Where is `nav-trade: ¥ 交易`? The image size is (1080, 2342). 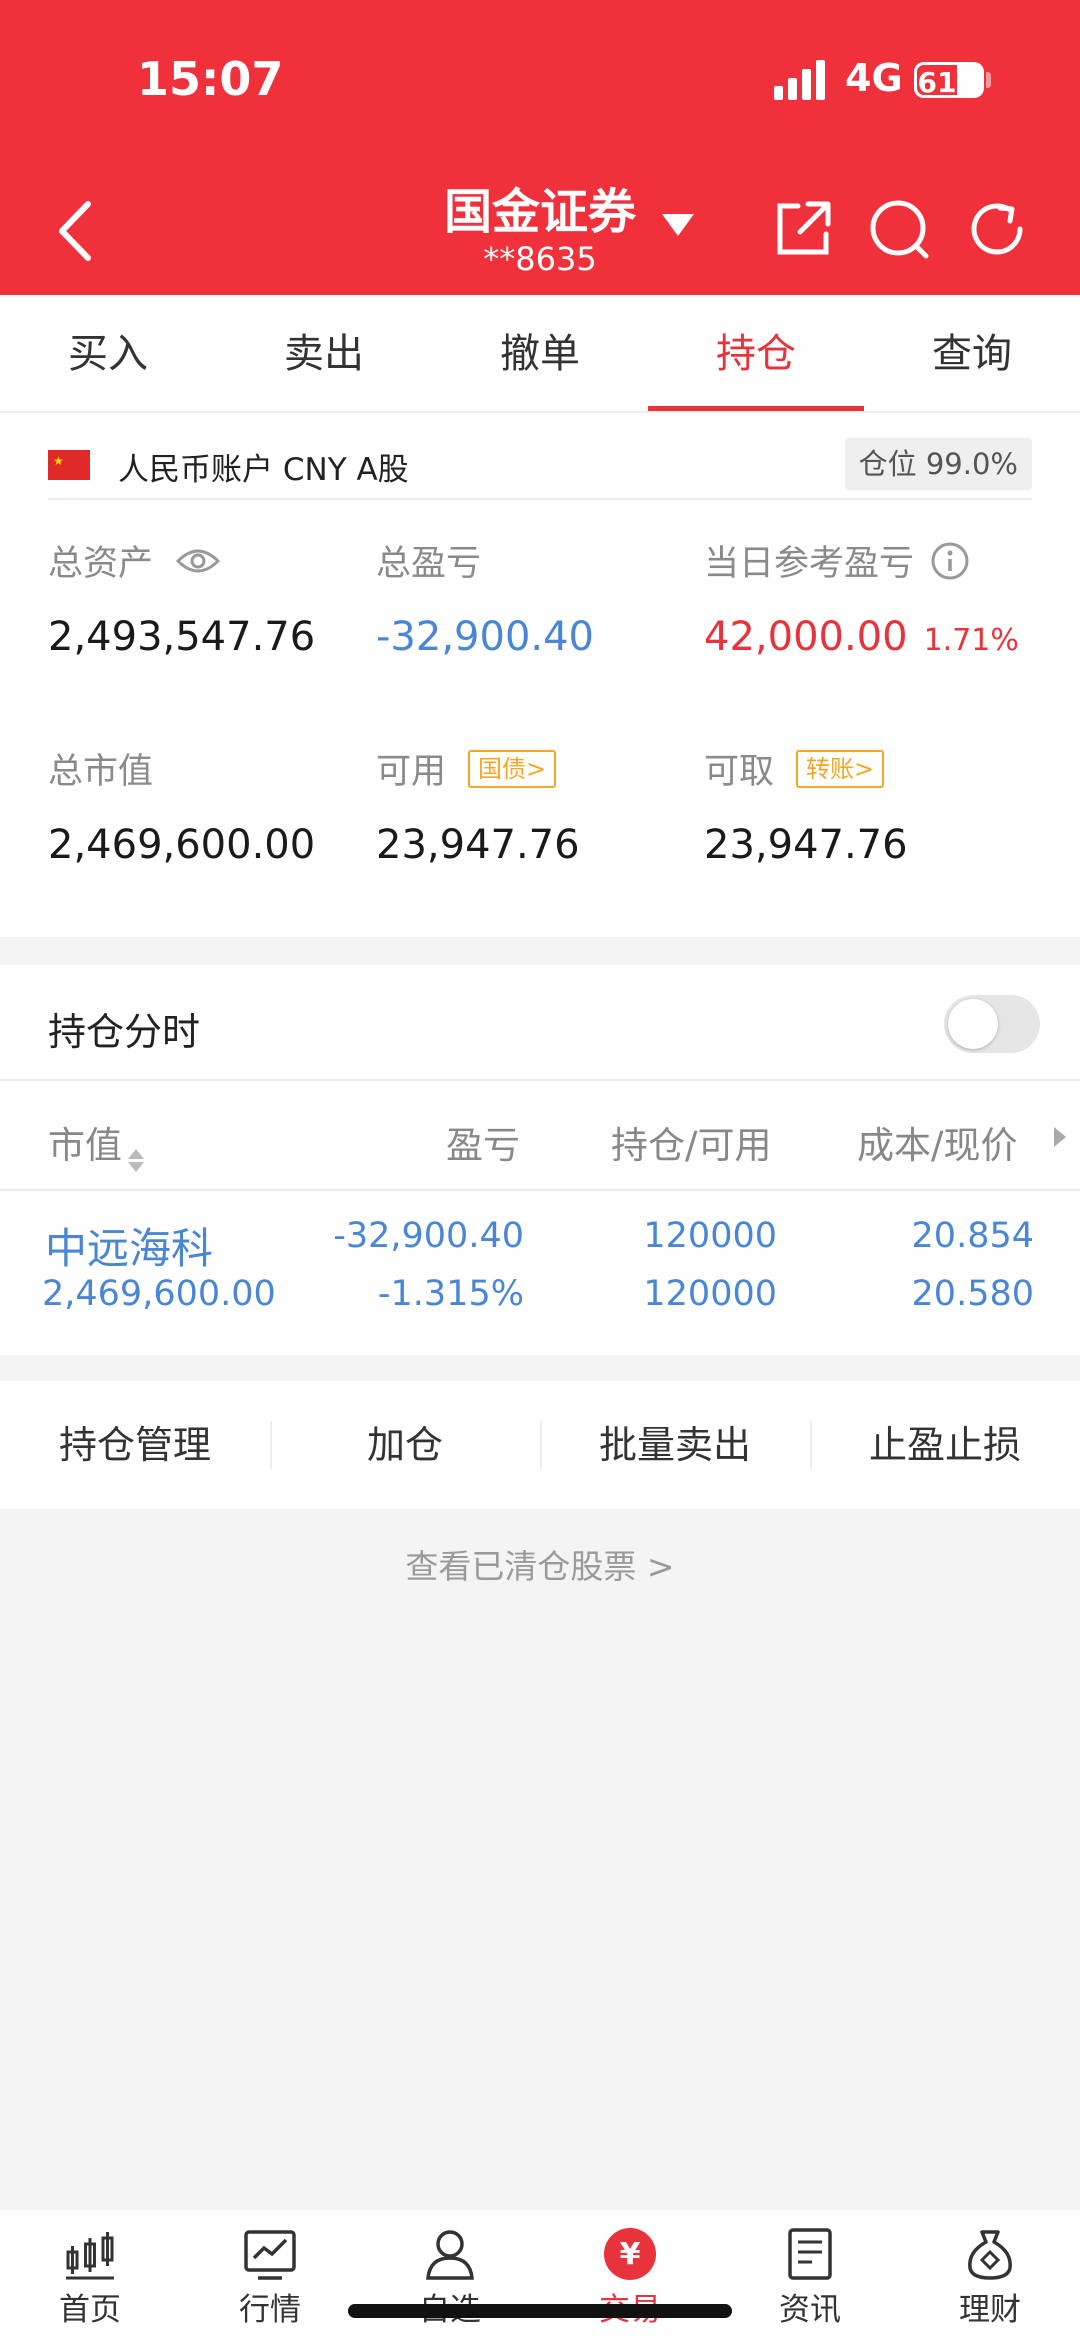
nav-trade: ¥ 交易 is located at coordinates (630, 2276).